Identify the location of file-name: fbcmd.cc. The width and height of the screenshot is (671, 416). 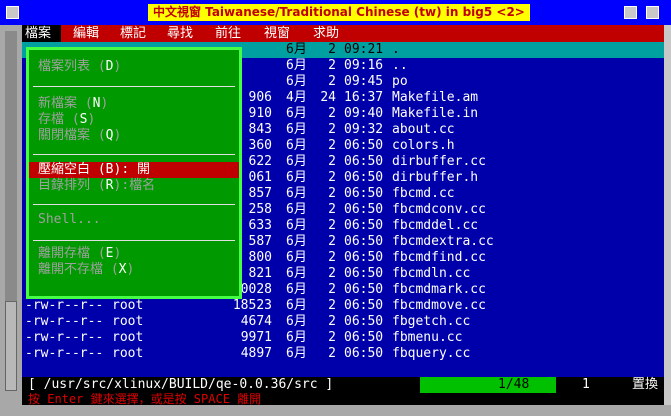
(423, 193).